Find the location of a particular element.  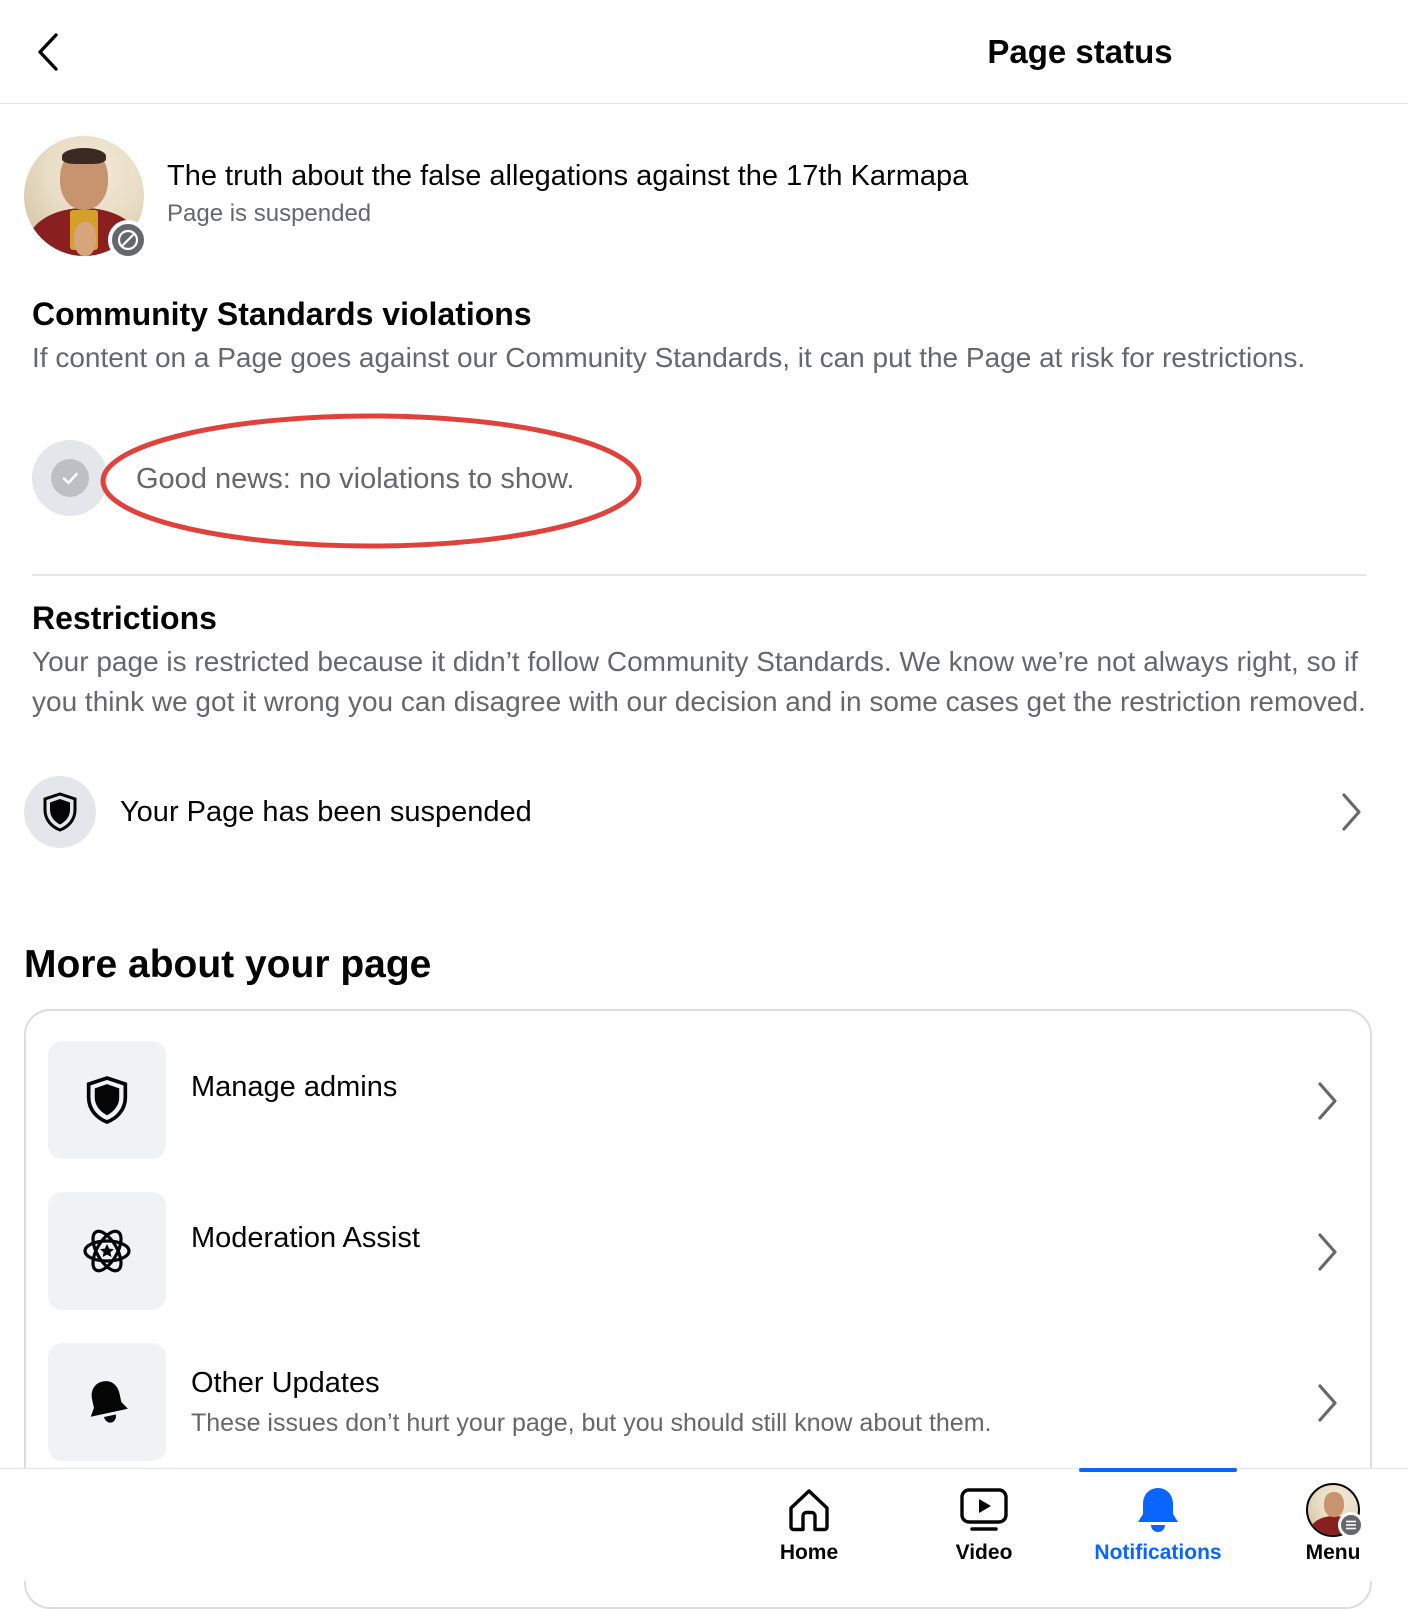

nav-home: Home is located at coordinates (809, 1525).